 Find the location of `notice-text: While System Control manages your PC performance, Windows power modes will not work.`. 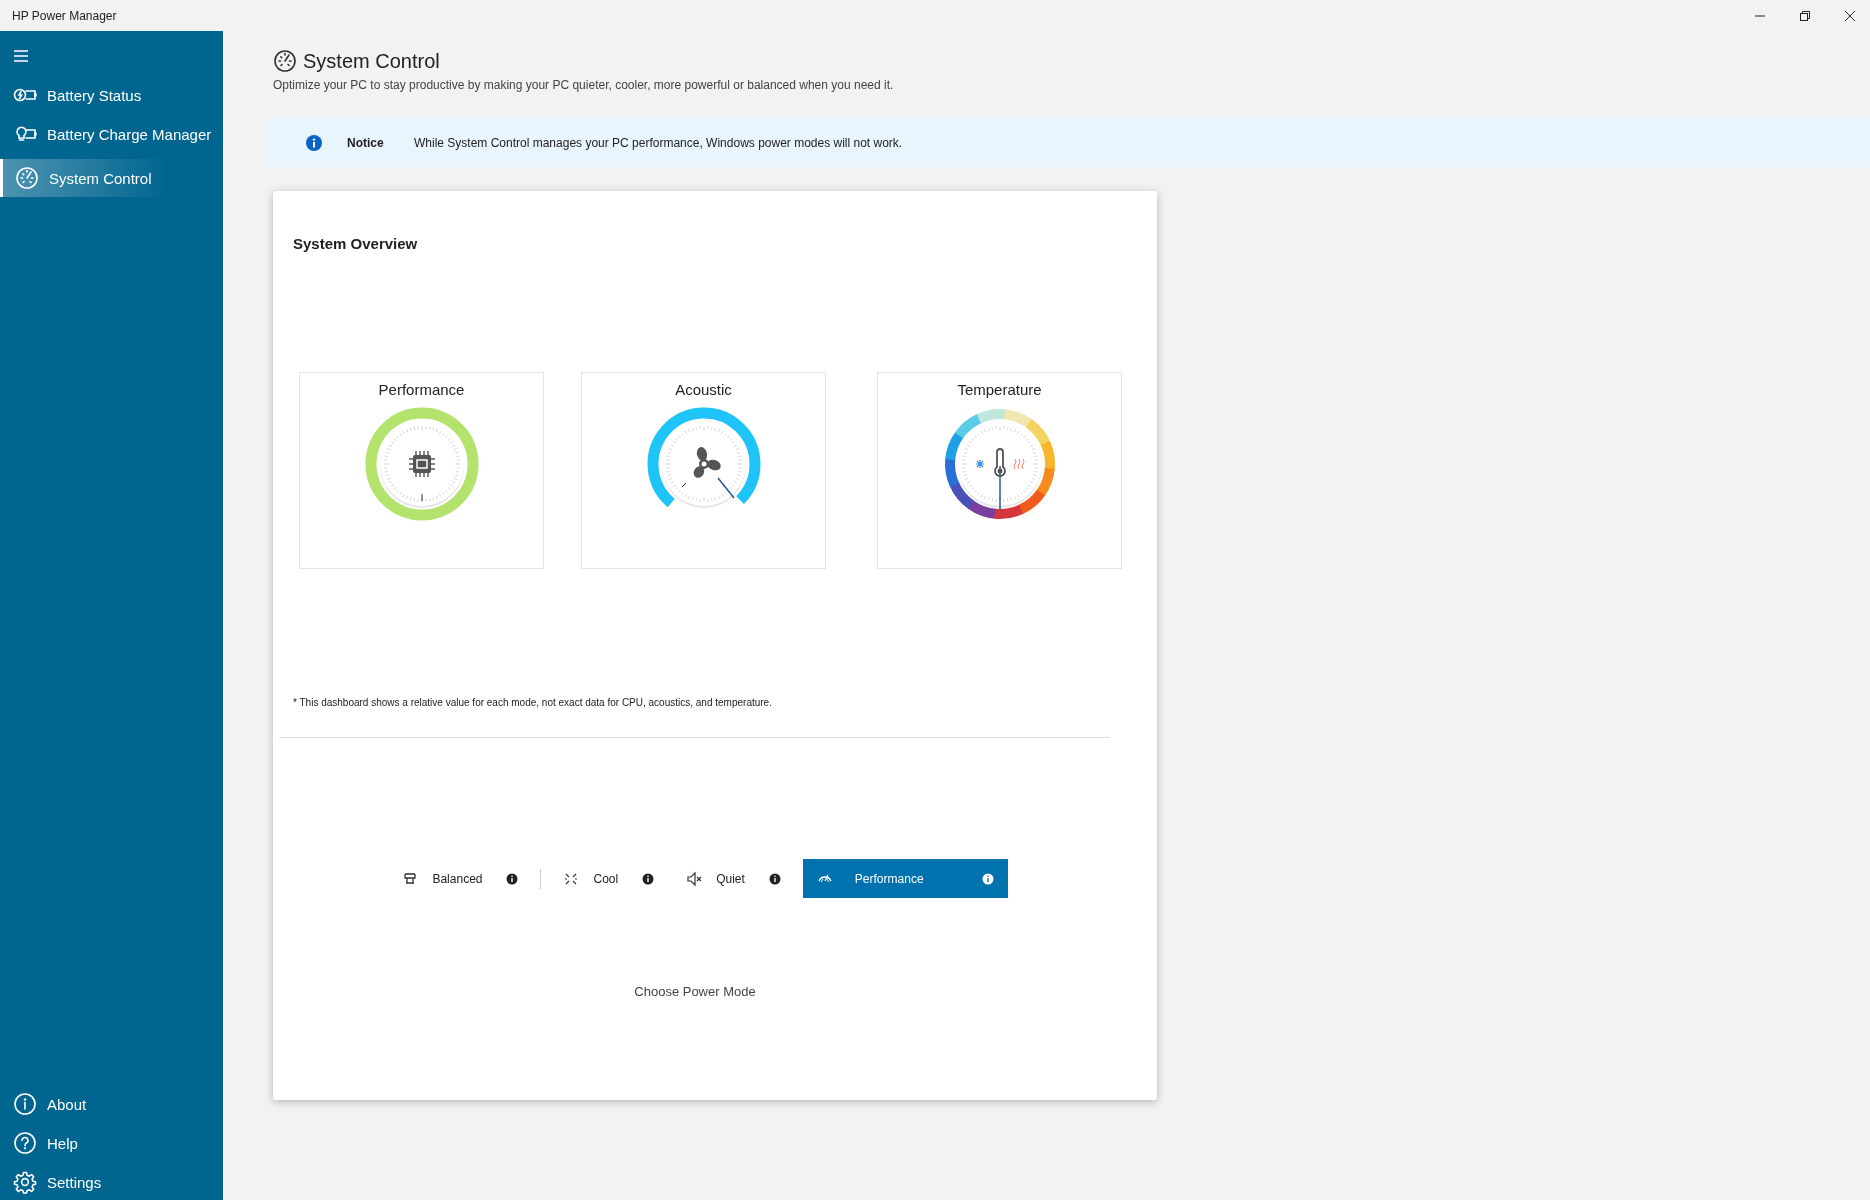

notice-text: While System Control manages your PC performance, Windows power modes will not work. is located at coordinates (658, 142).